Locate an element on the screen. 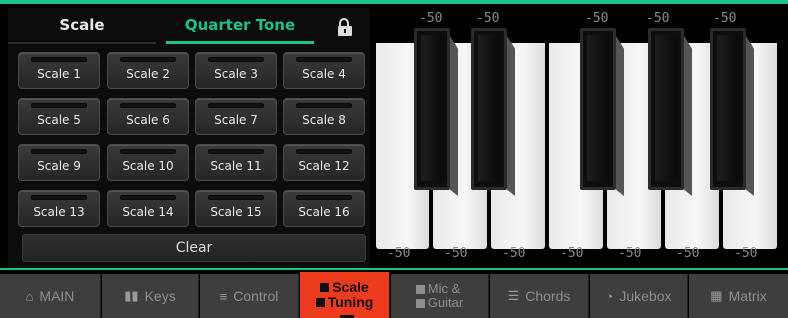 The height and width of the screenshot is (318, 788). scale-button-7: Scale 7 is located at coordinates (236, 116).